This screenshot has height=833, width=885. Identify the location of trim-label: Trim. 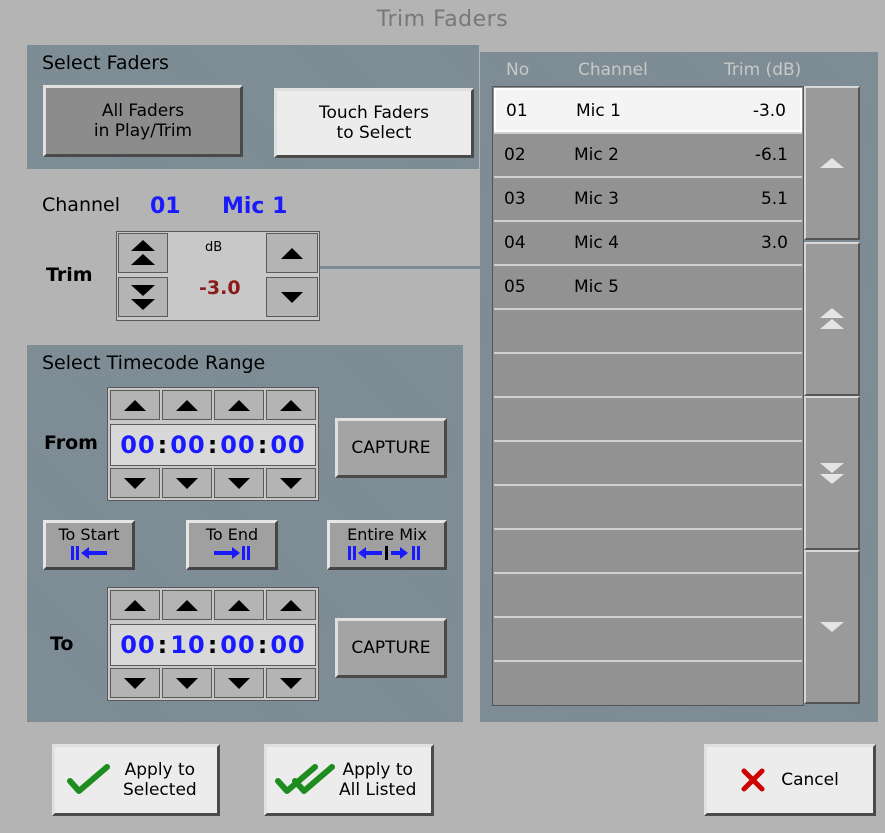
(69, 275).